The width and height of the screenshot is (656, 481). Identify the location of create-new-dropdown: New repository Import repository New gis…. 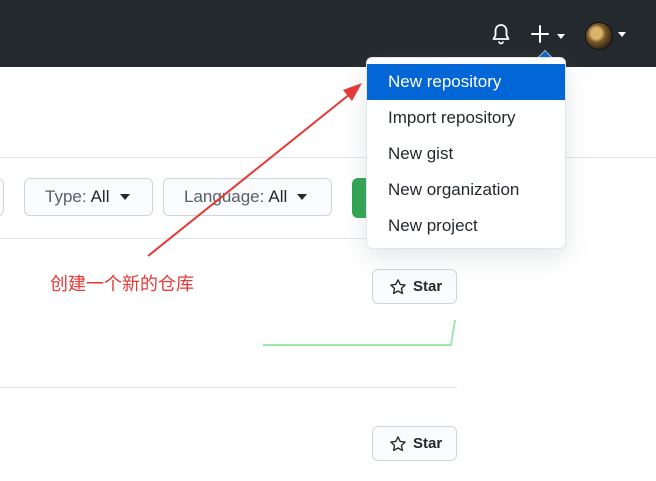
(466, 153).